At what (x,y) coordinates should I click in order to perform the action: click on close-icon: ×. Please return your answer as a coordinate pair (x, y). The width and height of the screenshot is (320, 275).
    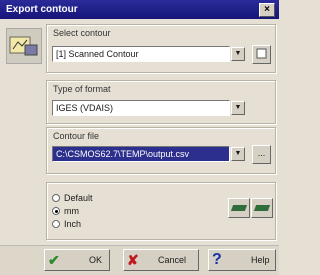
    Looking at the image, I should click on (267, 9).